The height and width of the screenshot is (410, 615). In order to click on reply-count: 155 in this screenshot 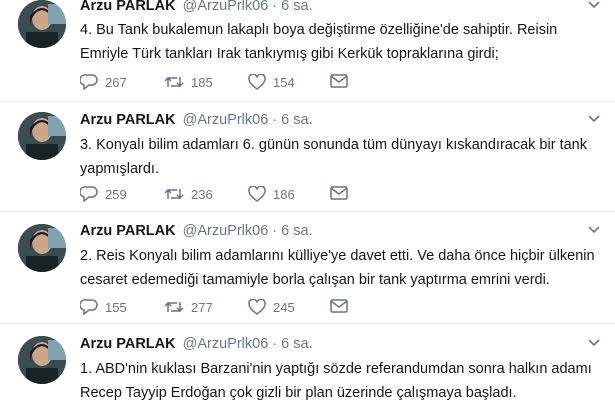, I will do `click(116, 307)`.